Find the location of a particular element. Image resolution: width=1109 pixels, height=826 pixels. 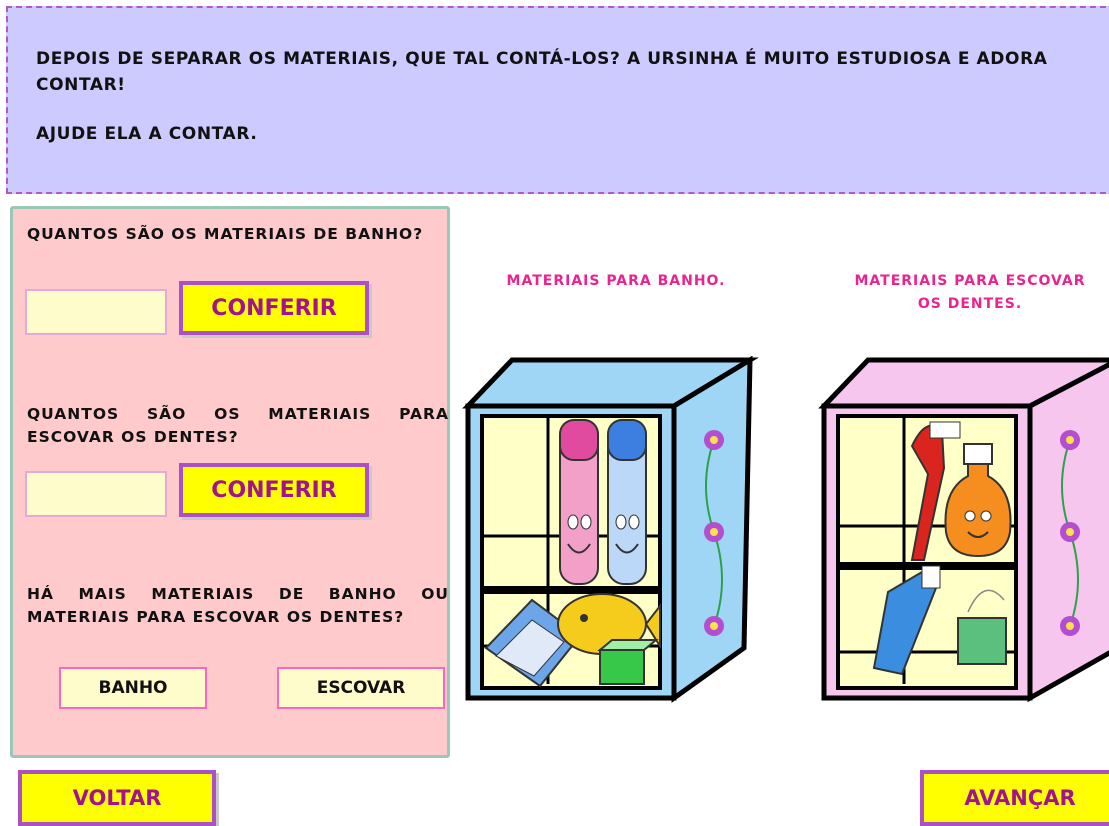

choose-bath-button: BANHO is located at coordinates (133, 688).